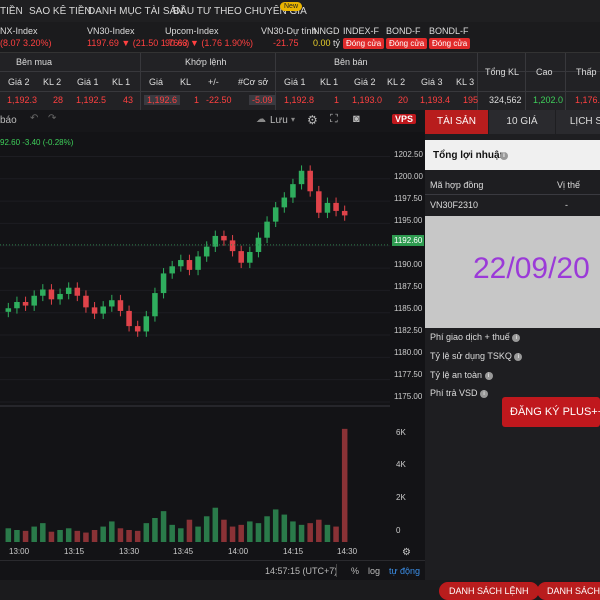  Describe the element at coordinates (326, 37) in the screenshot. I see `index-nngd: NNGD 0.00 tỷ` at that location.